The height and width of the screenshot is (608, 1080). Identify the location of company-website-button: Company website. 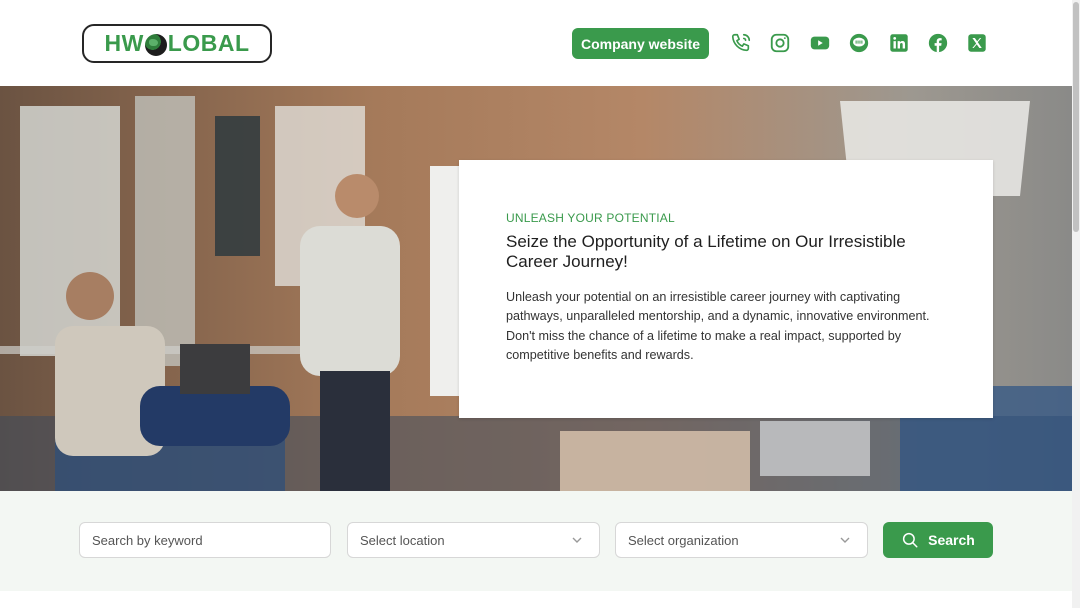
(640, 43).